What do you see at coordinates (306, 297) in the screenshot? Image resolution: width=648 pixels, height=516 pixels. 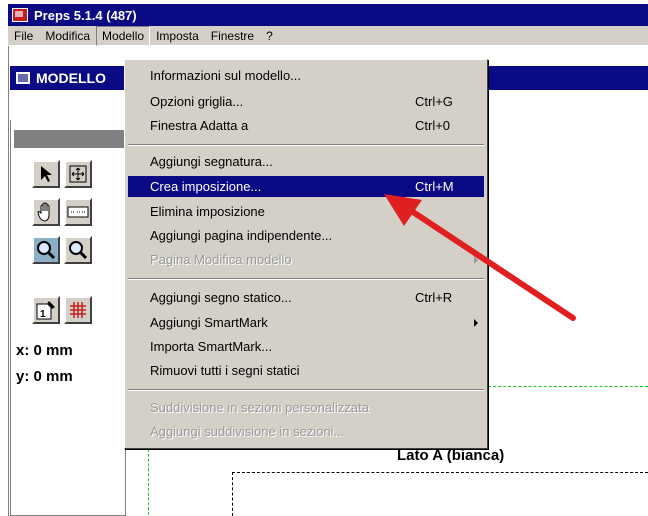 I see `menu-item-add-static-mark: Aggiungi segno statico... Ctrl+R` at bounding box center [306, 297].